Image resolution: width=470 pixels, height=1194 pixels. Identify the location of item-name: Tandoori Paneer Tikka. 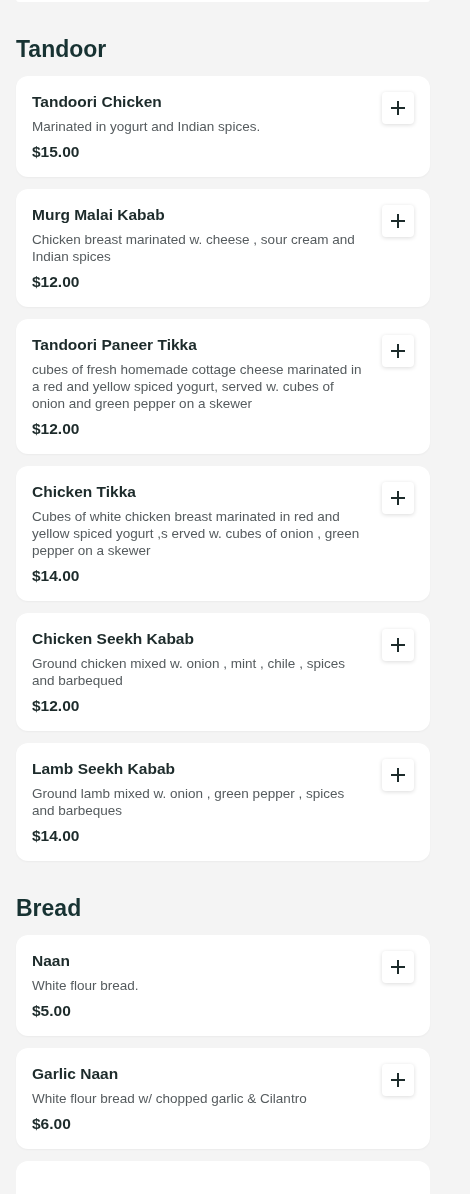
(115, 344).